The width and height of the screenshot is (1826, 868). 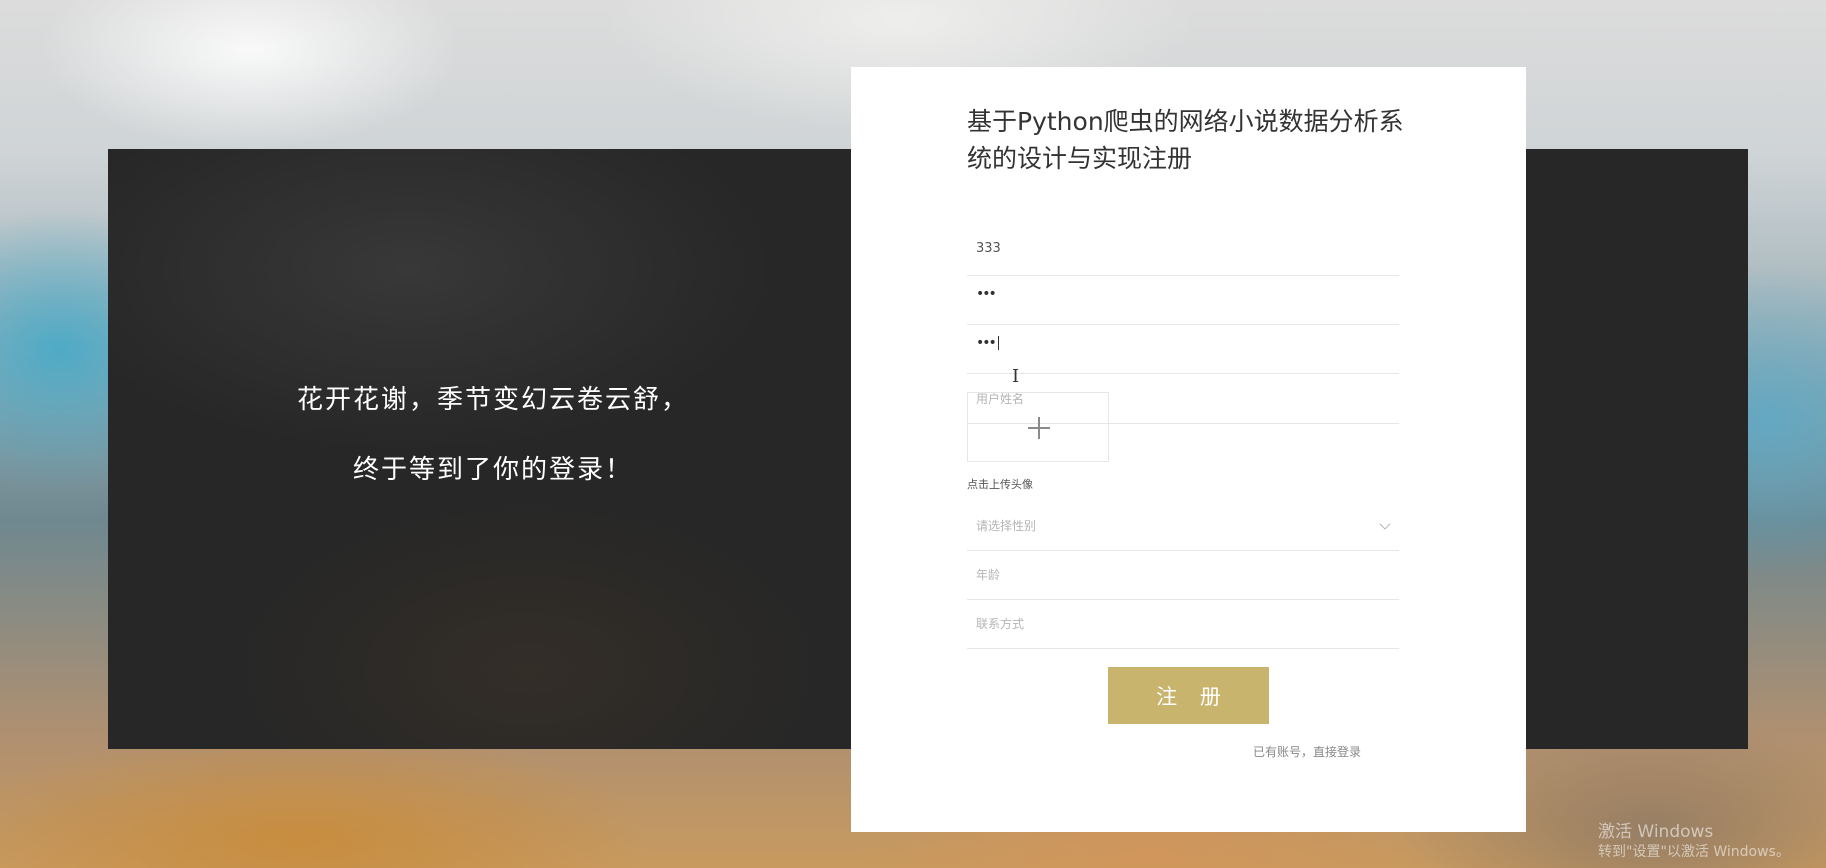 What do you see at coordinates (1385, 524) in the screenshot?
I see `chevron-down-icon` at bounding box center [1385, 524].